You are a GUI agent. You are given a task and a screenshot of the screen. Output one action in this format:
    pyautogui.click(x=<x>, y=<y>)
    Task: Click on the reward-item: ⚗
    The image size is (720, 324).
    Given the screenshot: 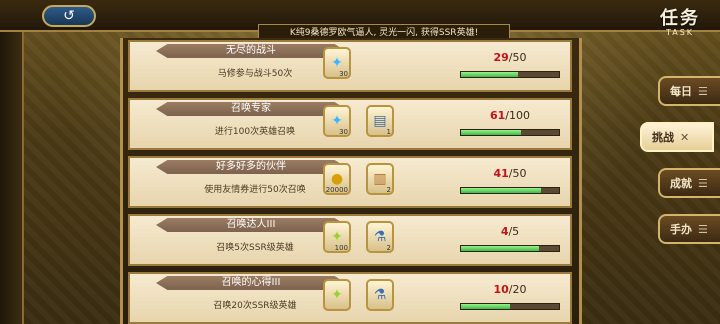 What is the action you would take?
    pyautogui.click(x=380, y=295)
    